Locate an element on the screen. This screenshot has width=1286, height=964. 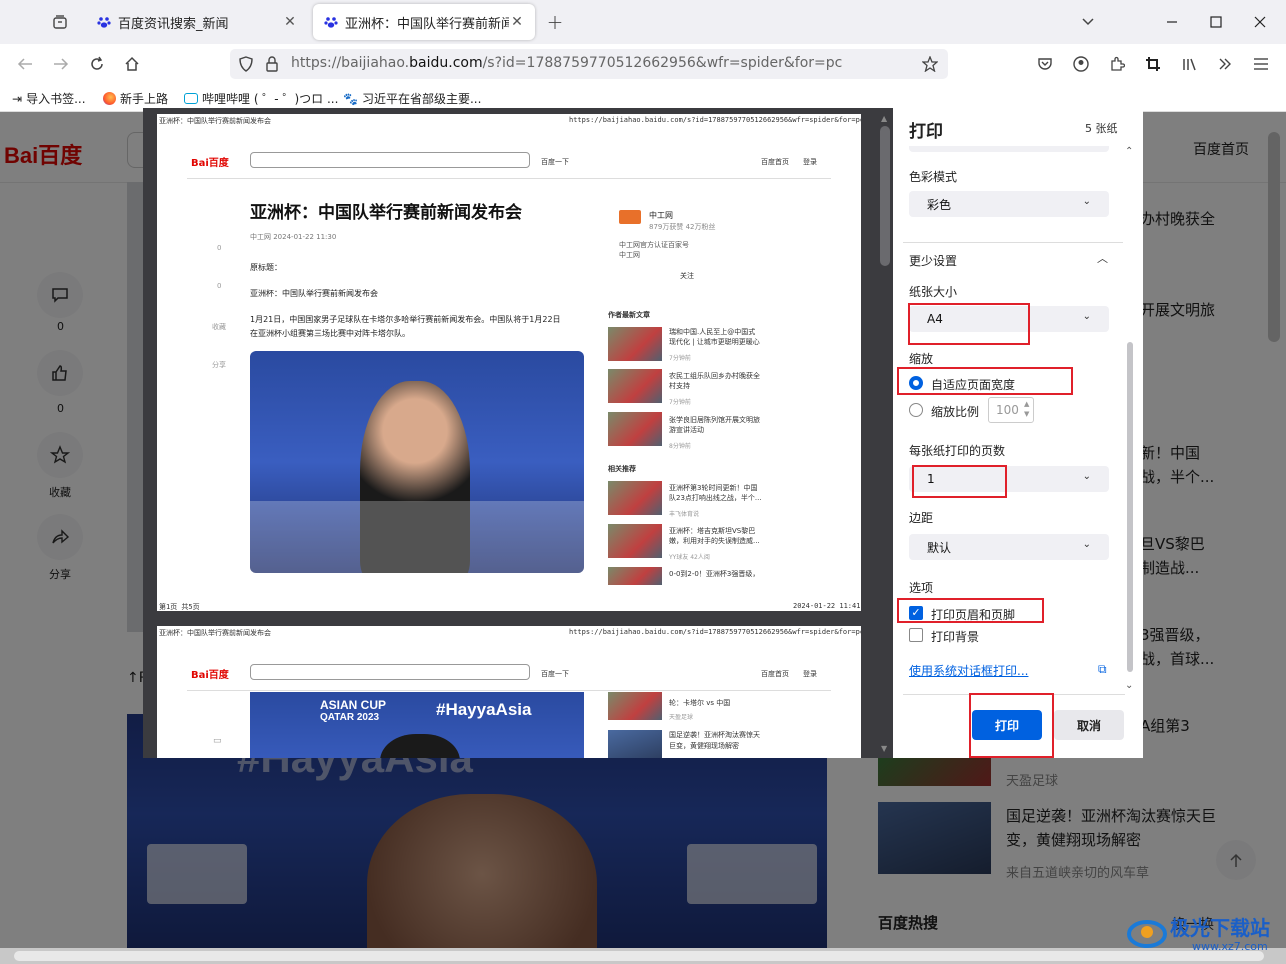
tab-title: 亚洲杯：中国队举行赛前新闻发 is located at coordinates (427, 24).